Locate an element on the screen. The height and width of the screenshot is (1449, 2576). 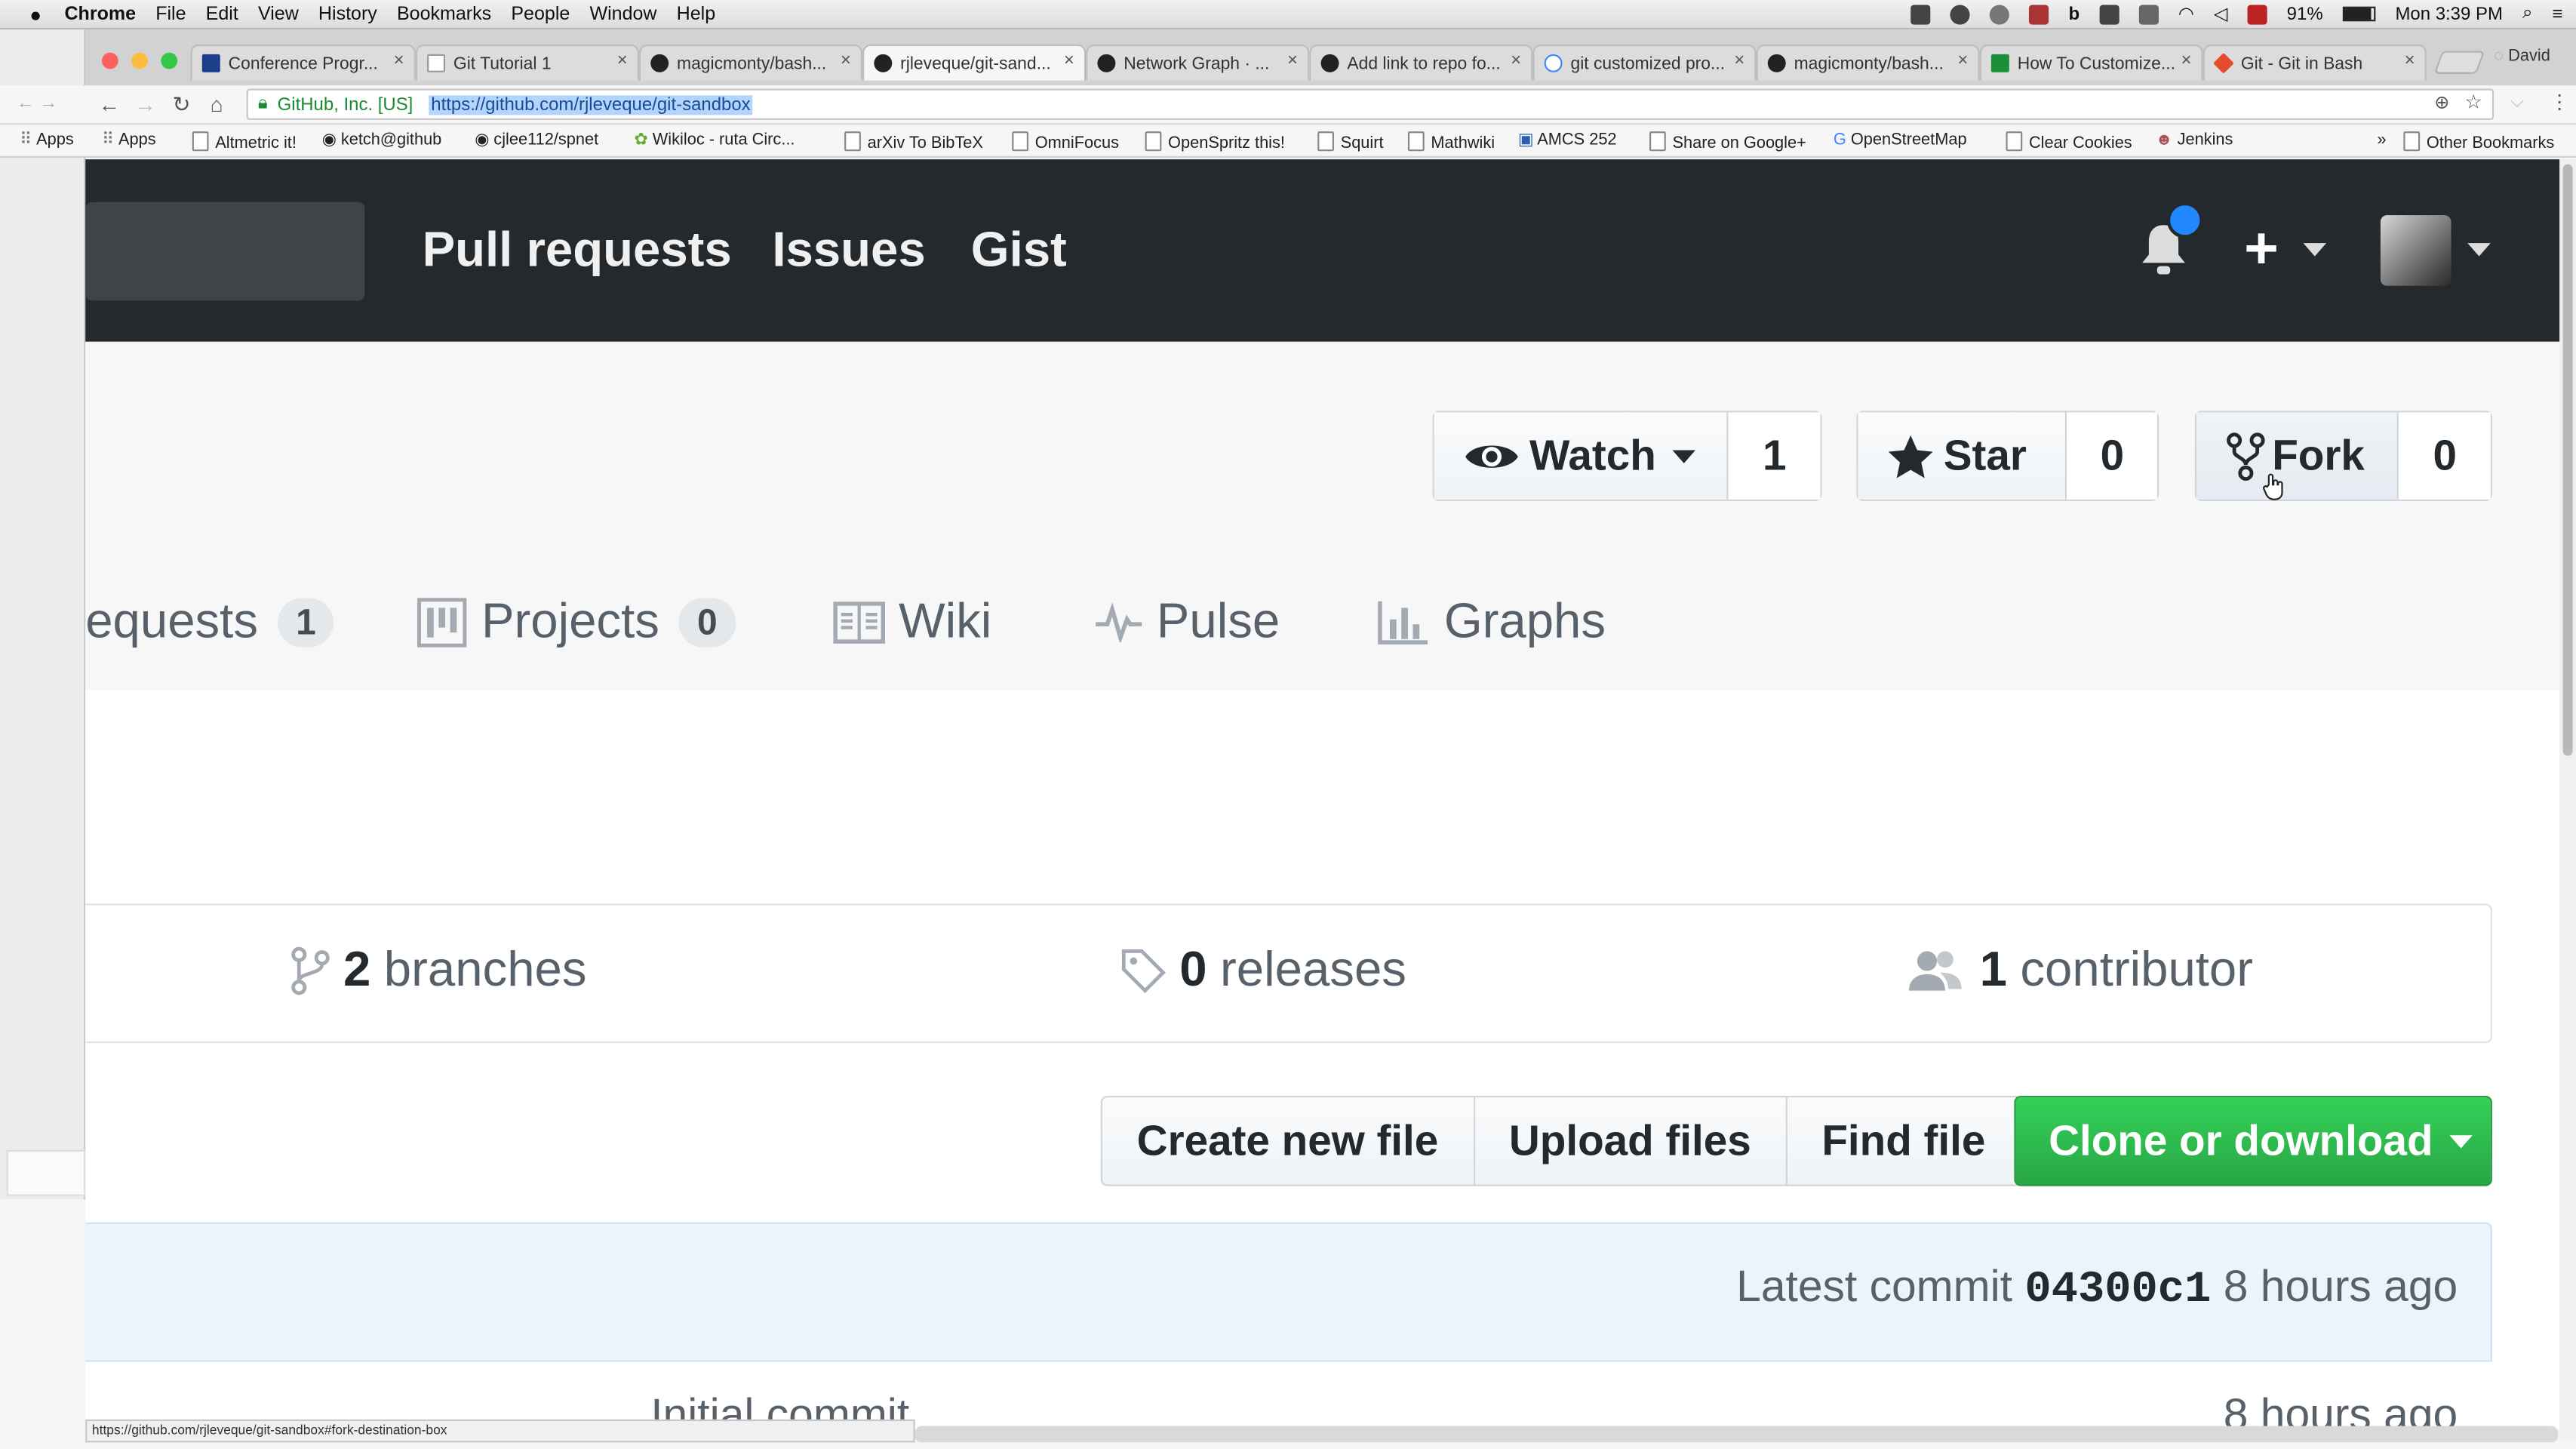
browser-tab: How To Customize... × is located at coordinates (2091, 62).